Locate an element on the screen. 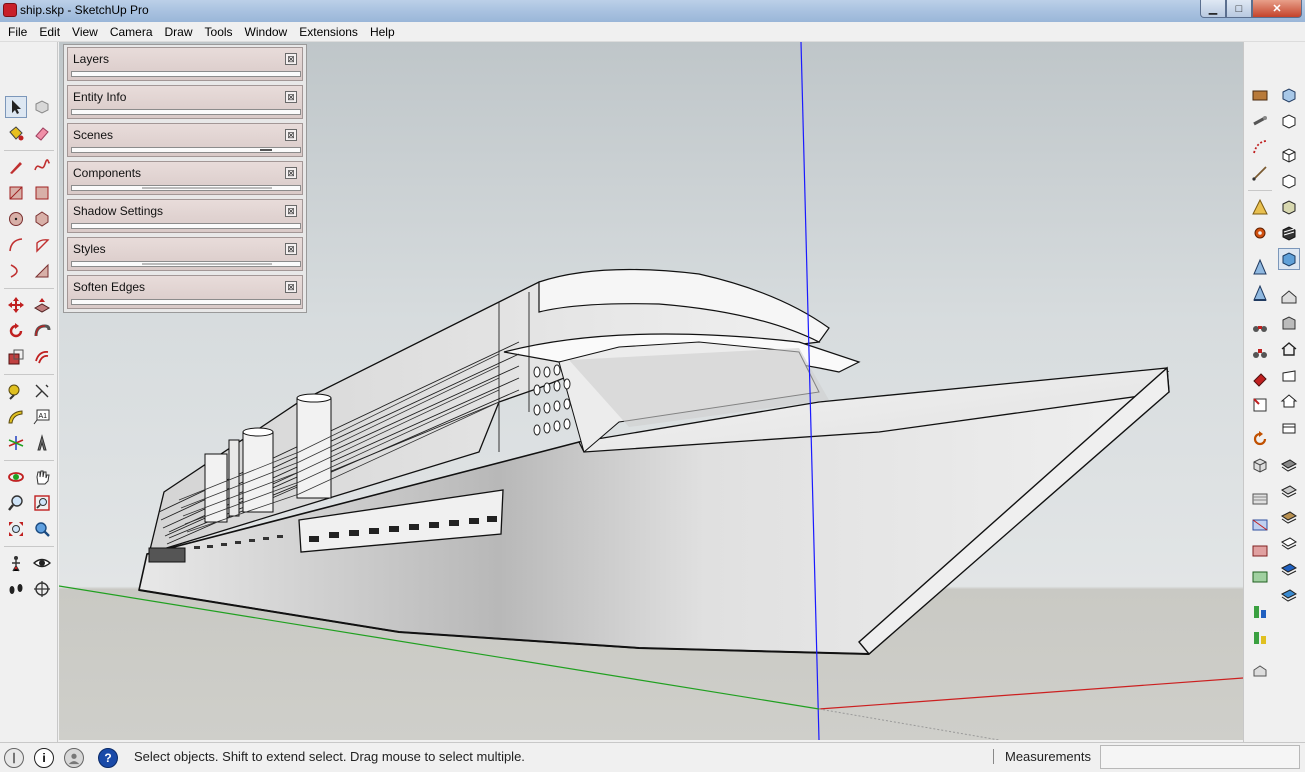 The height and width of the screenshot is (772, 1305). make-component-icon is located at coordinates (42, 107).